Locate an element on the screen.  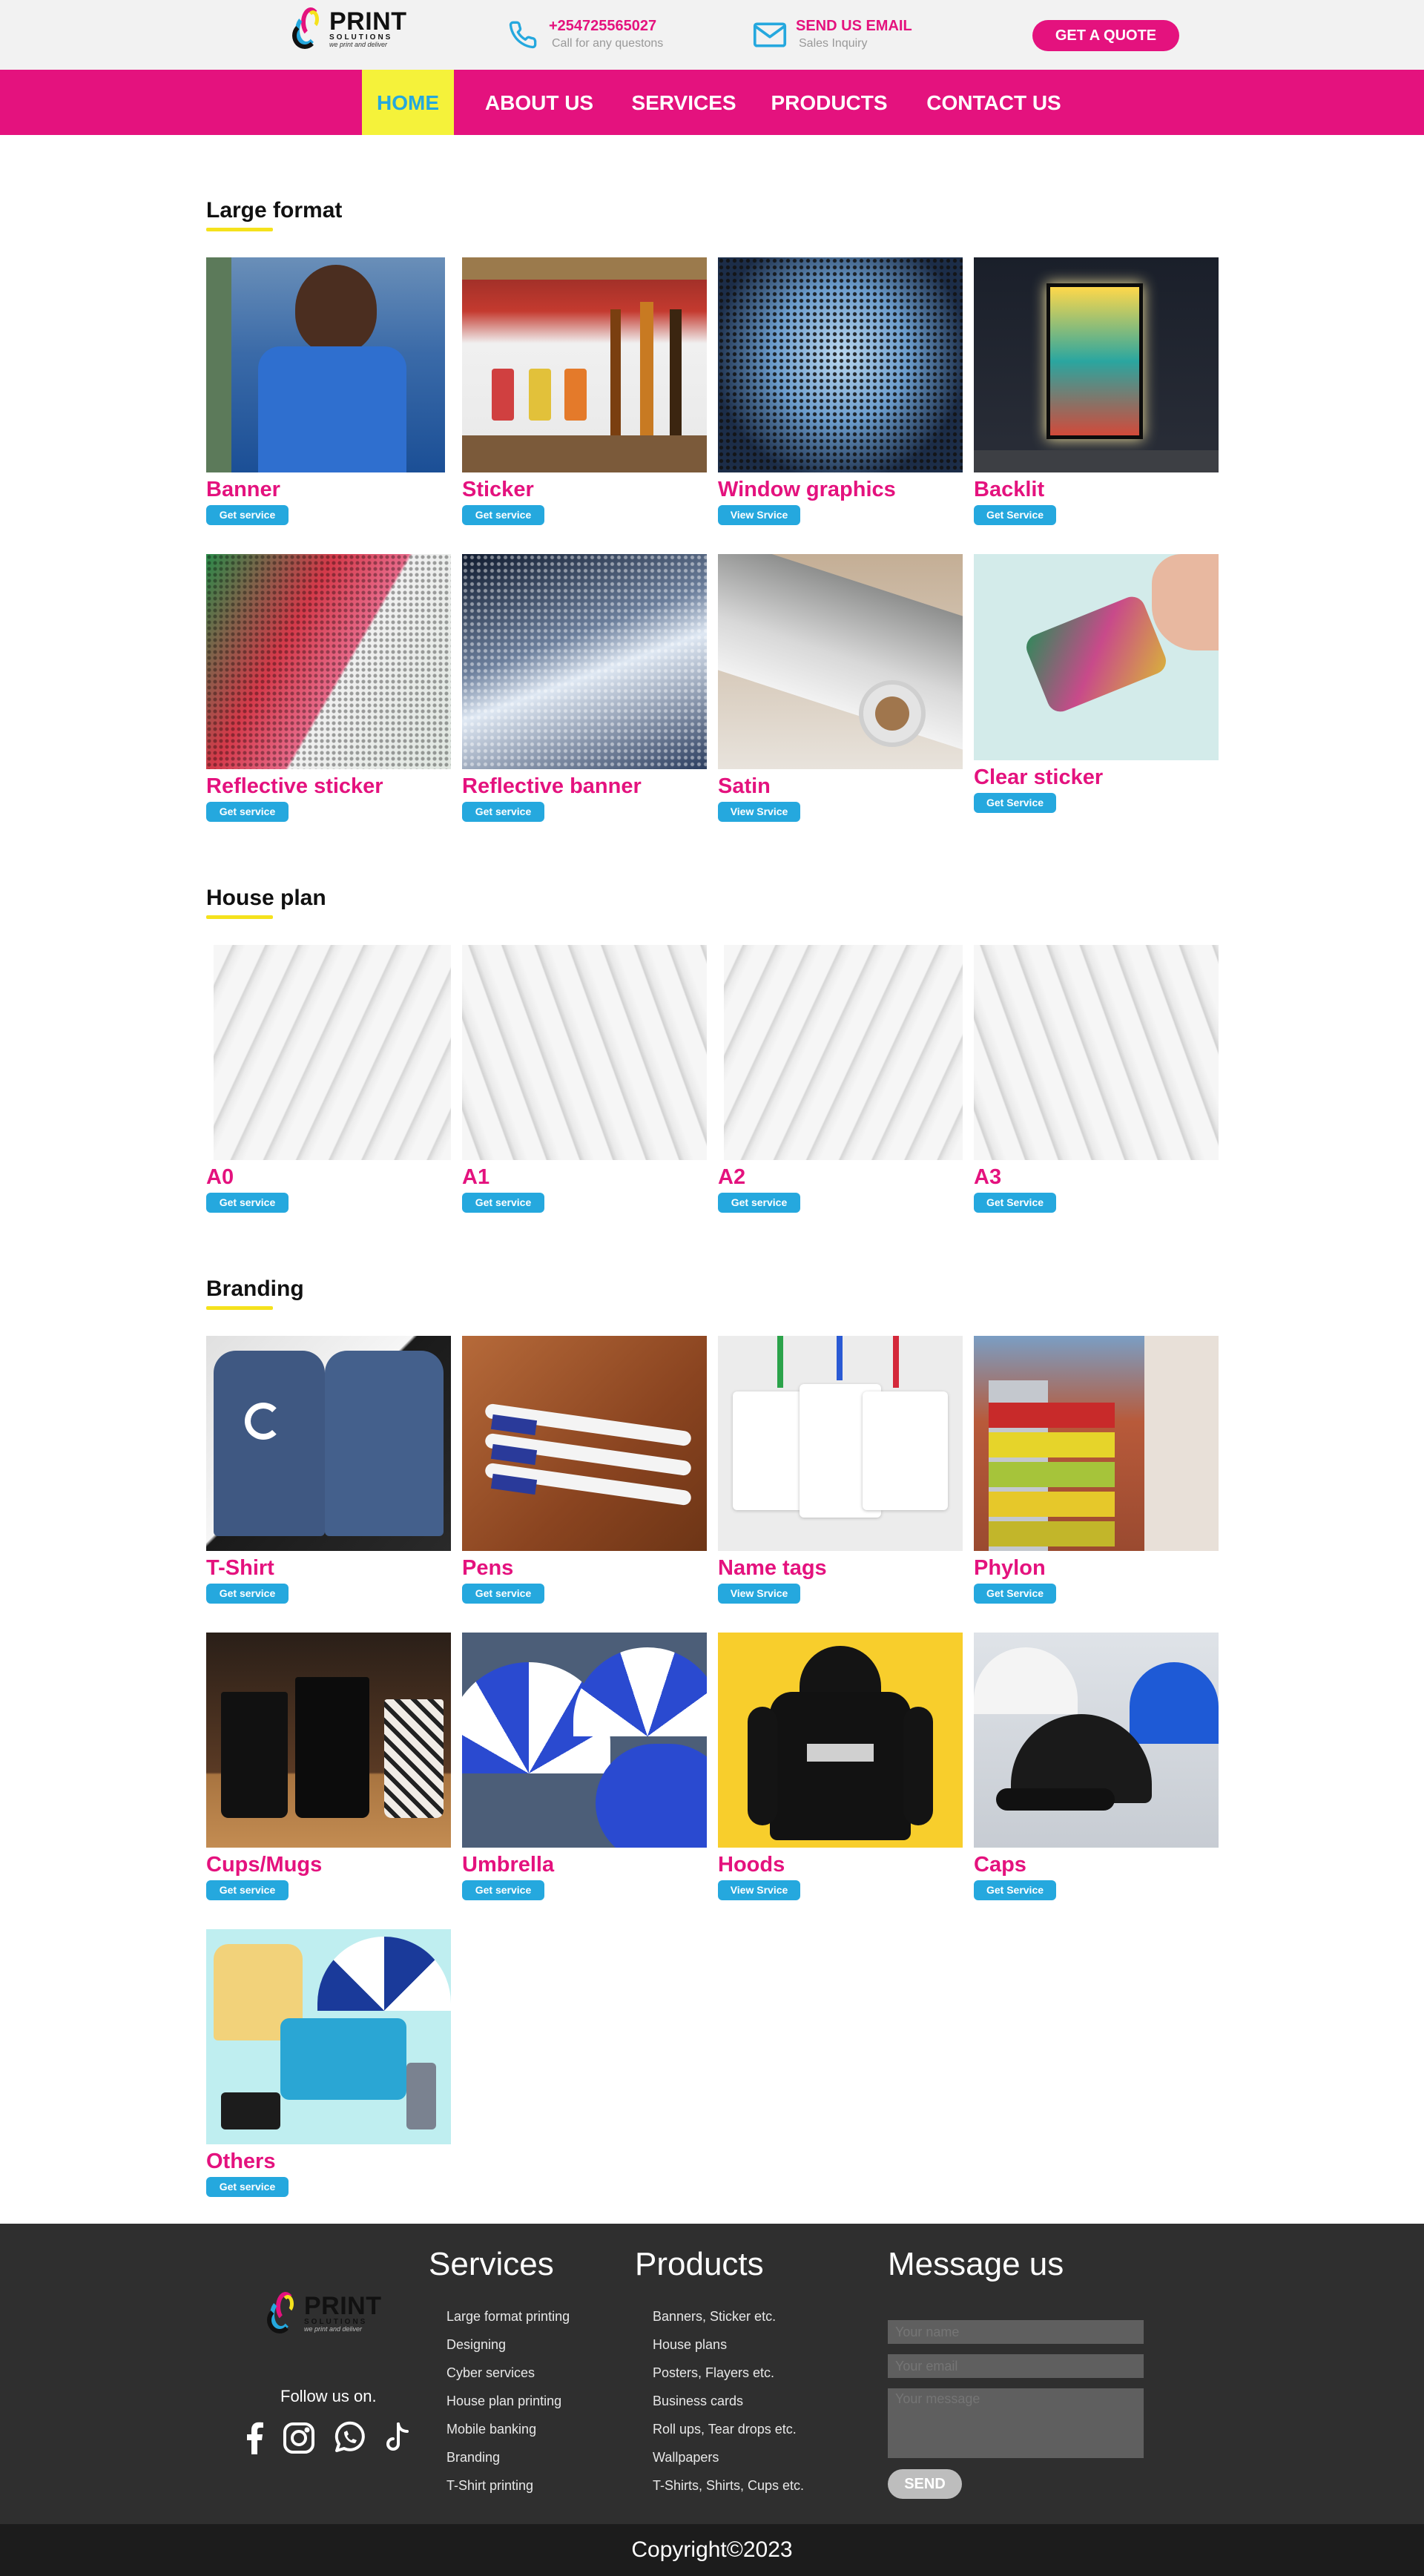
section-title-house-plan: House plan is located at coordinates (266, 898).